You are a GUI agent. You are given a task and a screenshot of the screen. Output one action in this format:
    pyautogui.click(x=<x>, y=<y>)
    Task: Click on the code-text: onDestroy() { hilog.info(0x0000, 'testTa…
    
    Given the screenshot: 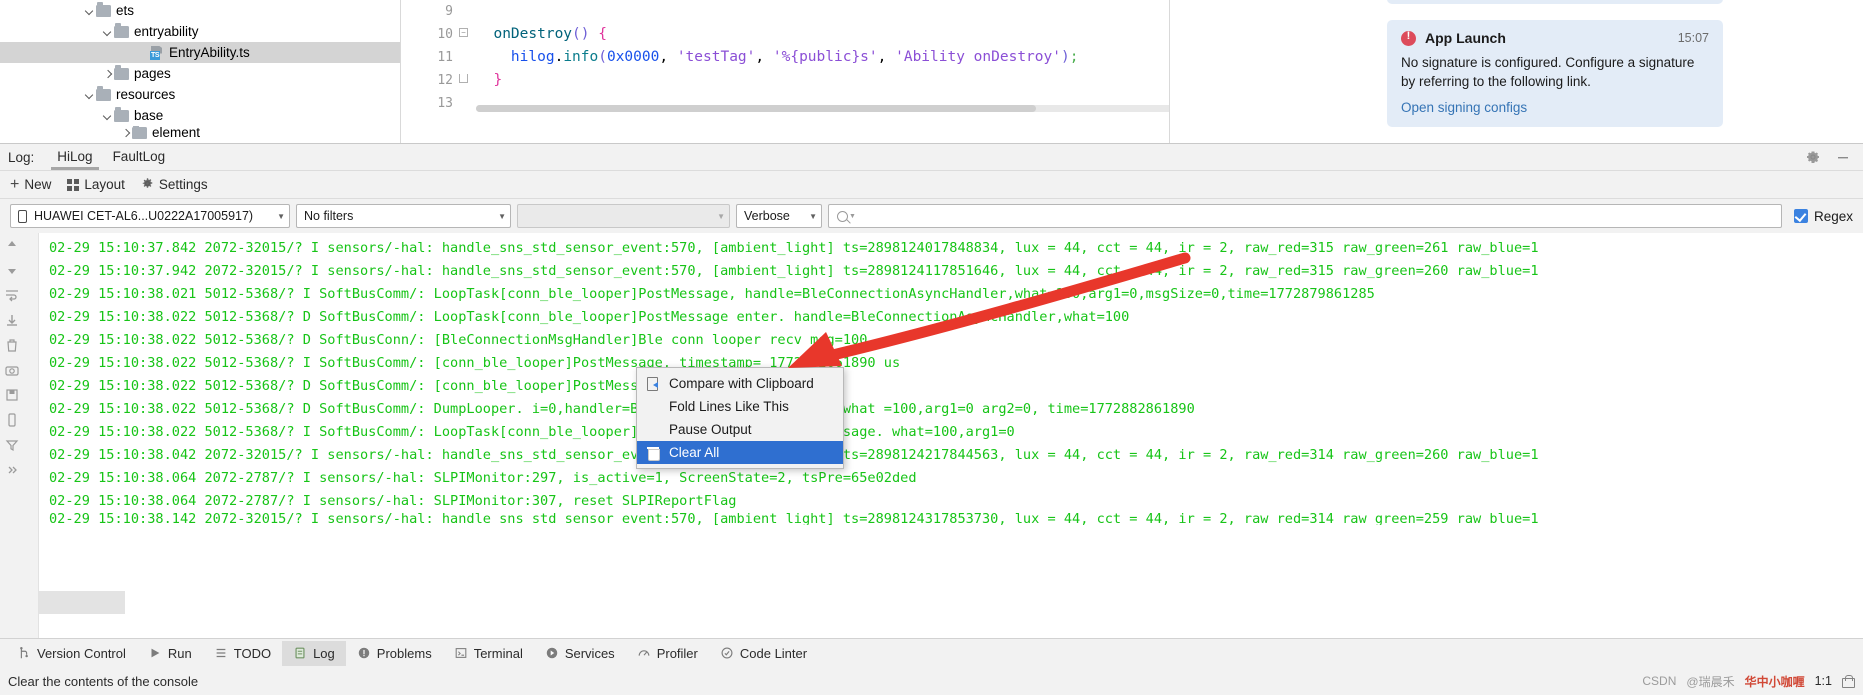 What is the action you would take?
    pyautogui.click(x=777, y=57)
    